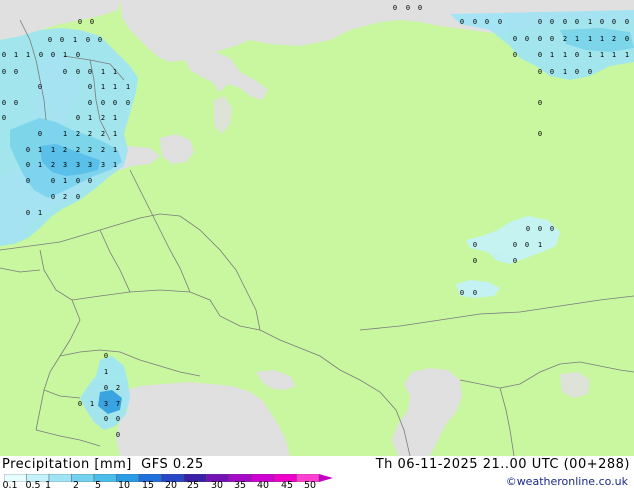 This screenshot has width=634, height=491. I want to click on color-scale-tick-label: 1, so click(48, 485).